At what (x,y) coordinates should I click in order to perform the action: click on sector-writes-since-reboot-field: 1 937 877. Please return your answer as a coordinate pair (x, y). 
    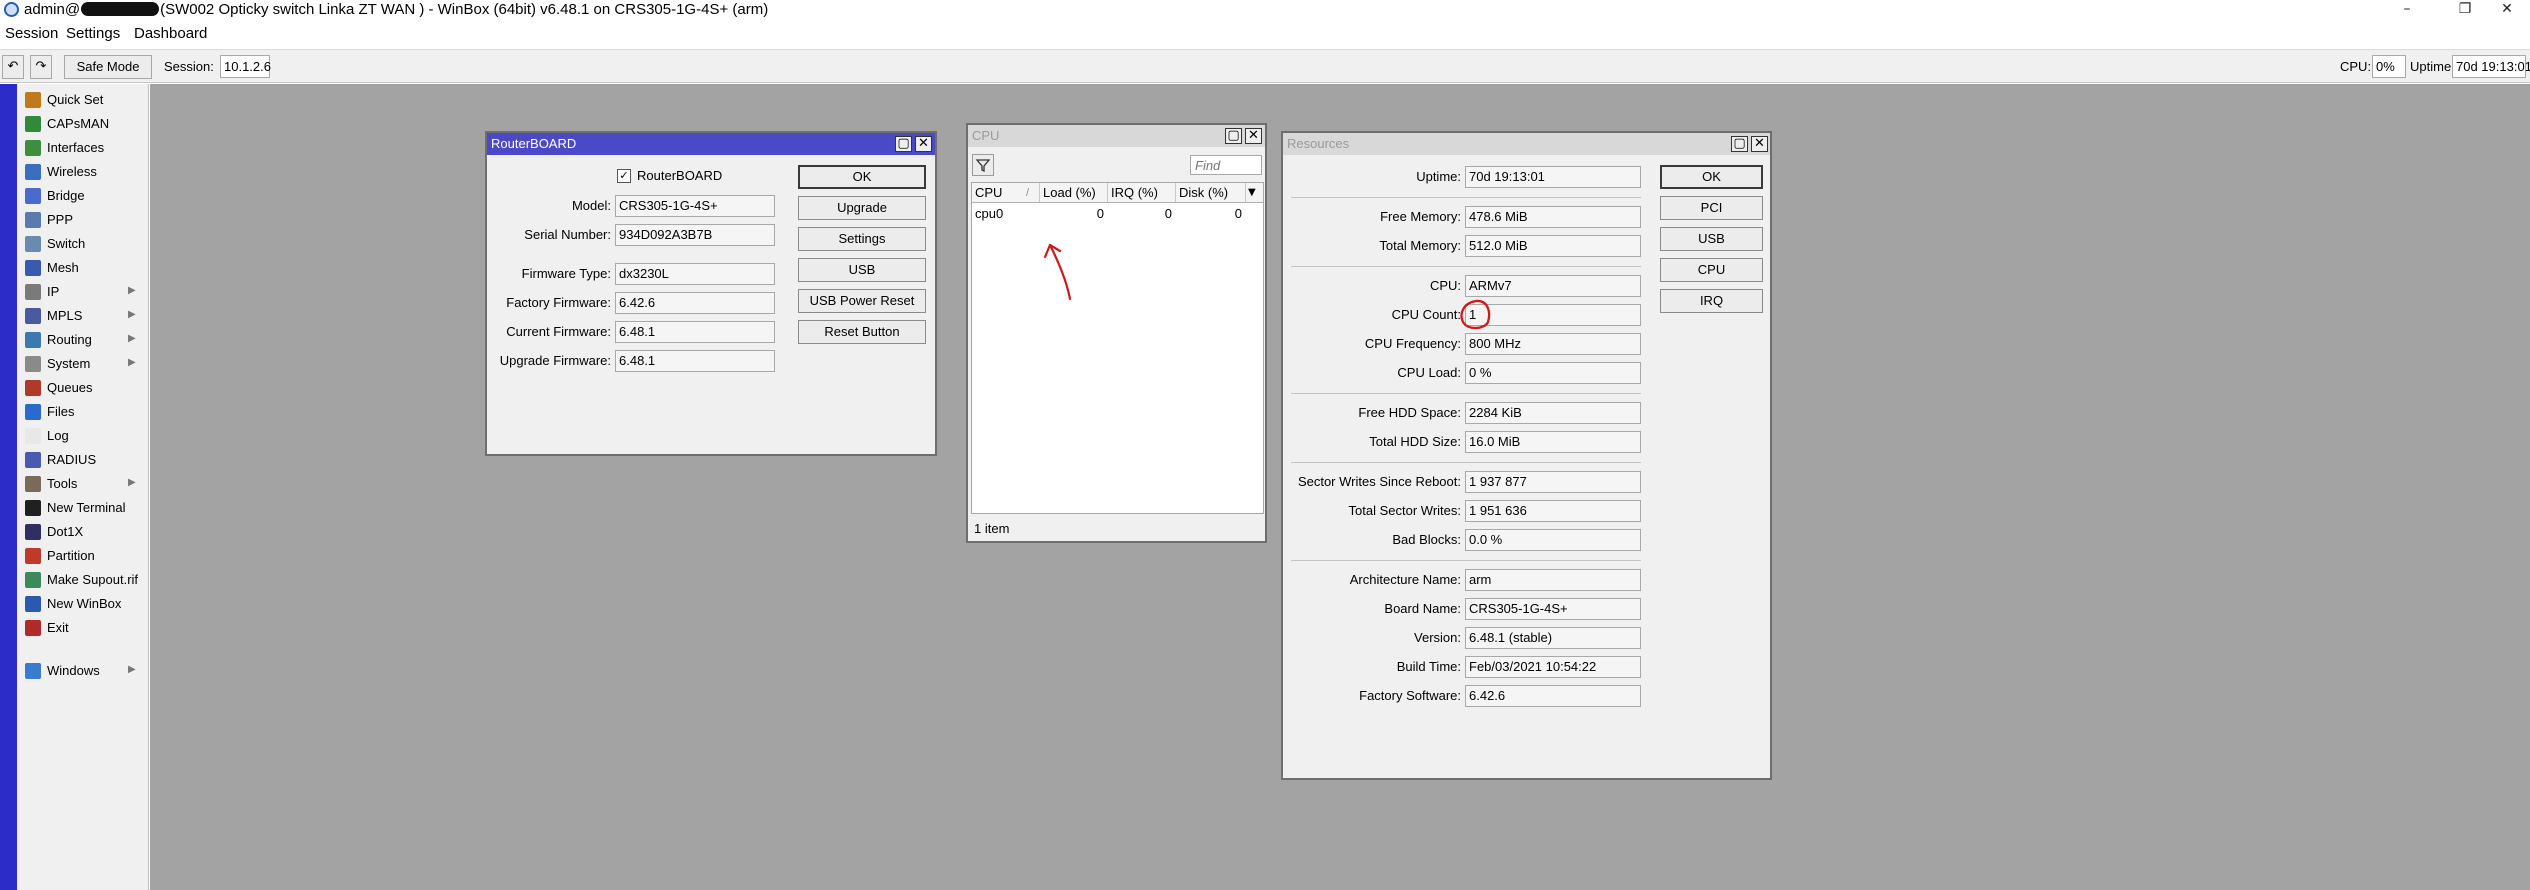
    Looking at the image, I should click on (1553, 482).